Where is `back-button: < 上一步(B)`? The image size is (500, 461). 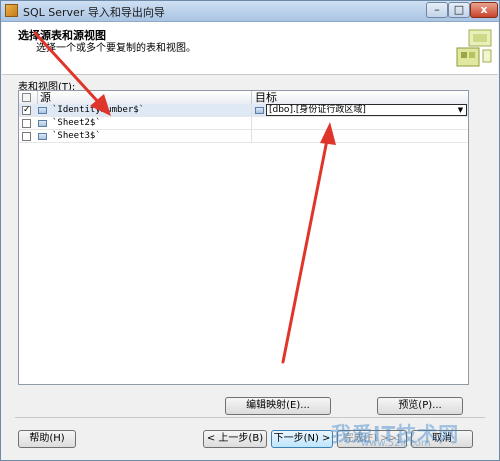 back-button: < 上一步(B) is located at coordinates (235, 439).